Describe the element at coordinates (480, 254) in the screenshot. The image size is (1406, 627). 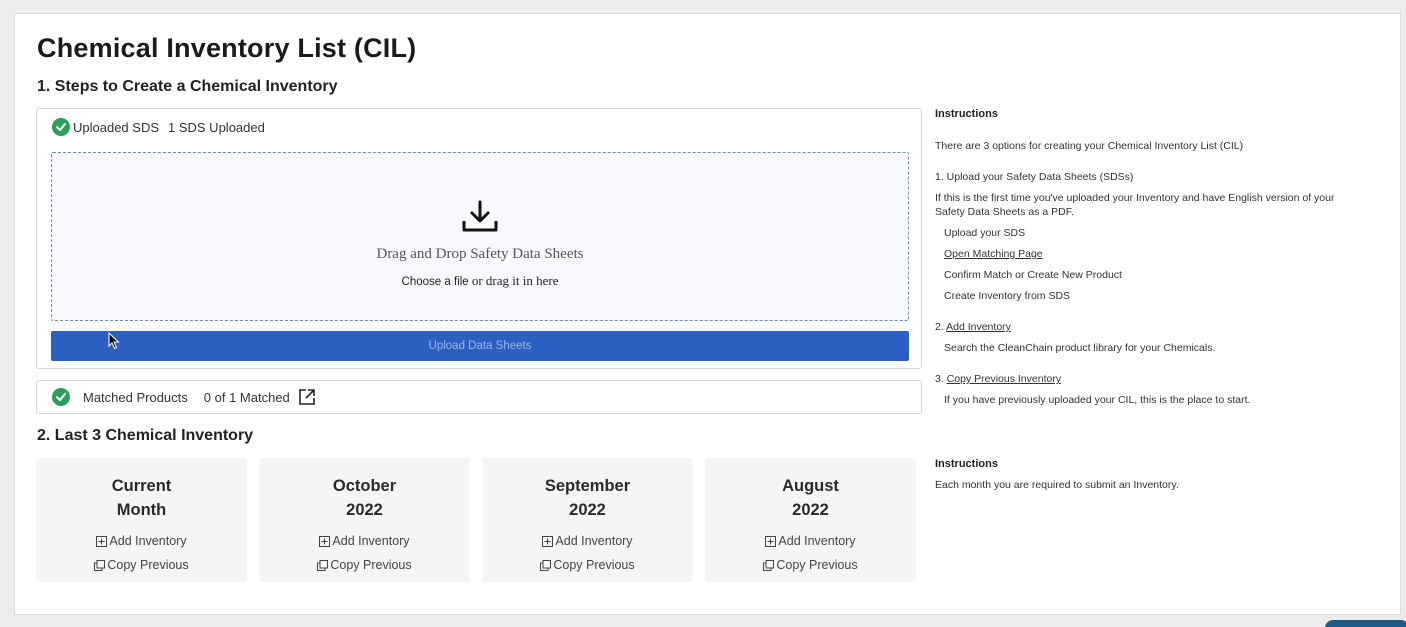
I see `dropzone-title: Drag and Drop Safety Data Sheets` at that location.